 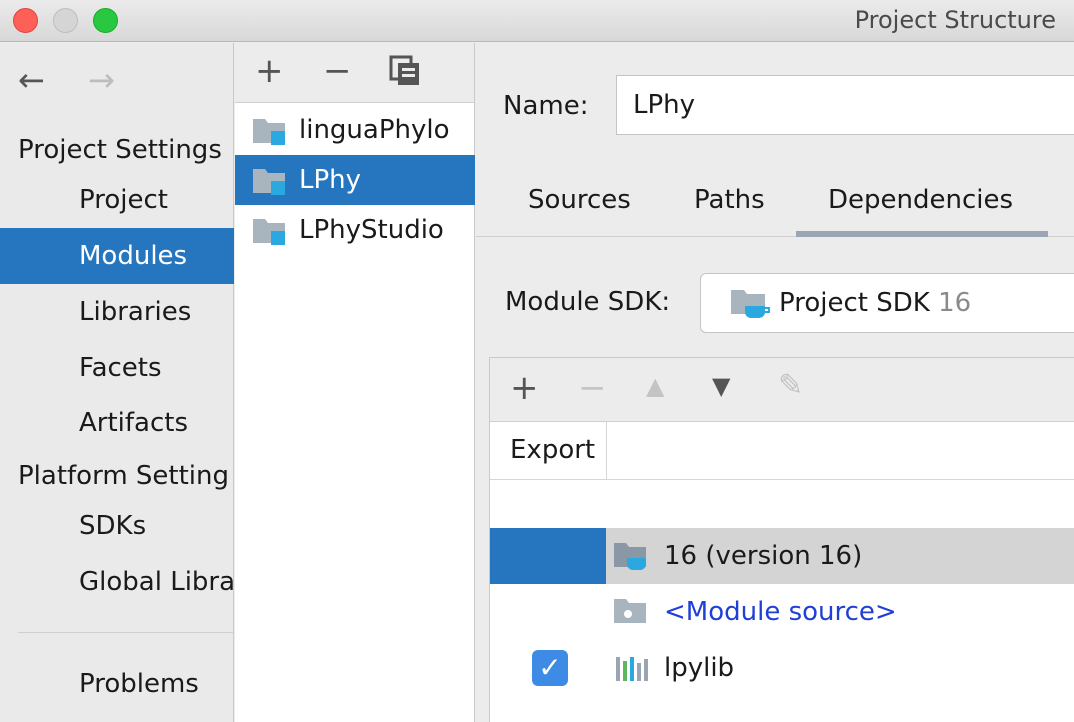 I want to click on tab-dependencies: Dependencies, so click(x=920, y=200).